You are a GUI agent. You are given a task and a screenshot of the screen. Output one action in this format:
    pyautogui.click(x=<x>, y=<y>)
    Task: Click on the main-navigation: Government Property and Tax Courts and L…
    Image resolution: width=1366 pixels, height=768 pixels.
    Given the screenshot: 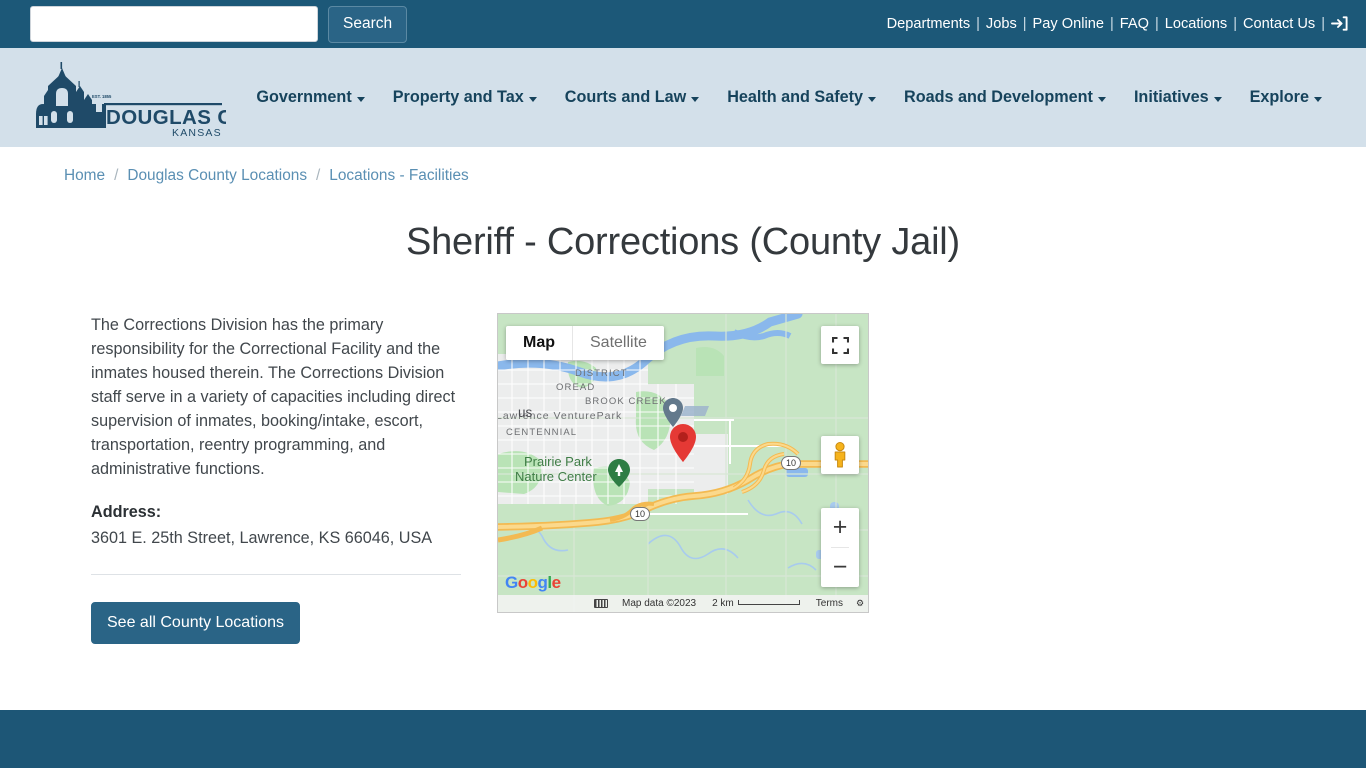 What is the action you would take?
    pyautogui.click(x=789, y=97)
    